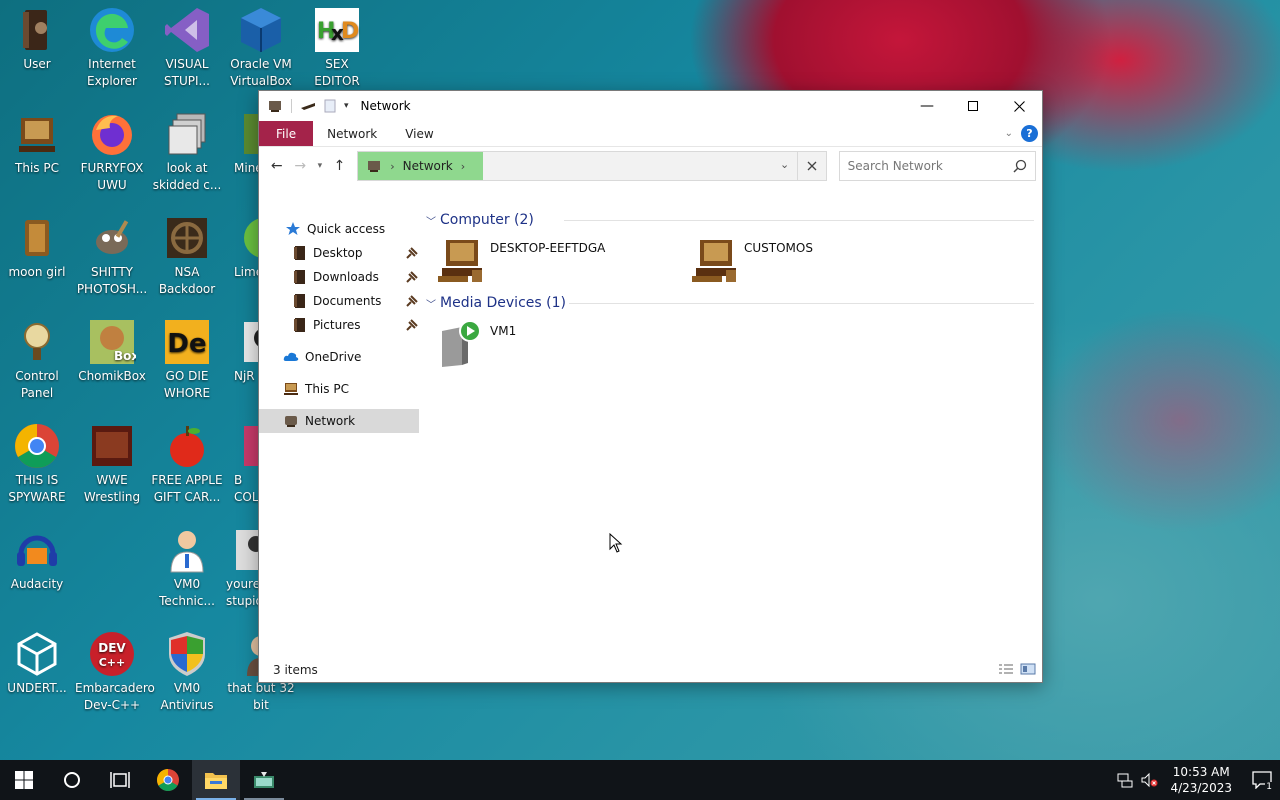  I want to click on help-icon: ?, so click(1029, 133).